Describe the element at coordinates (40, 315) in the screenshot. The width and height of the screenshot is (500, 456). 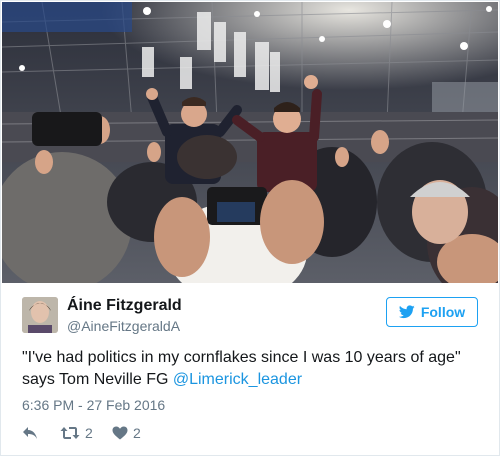
I see `author-avatar` at that location.